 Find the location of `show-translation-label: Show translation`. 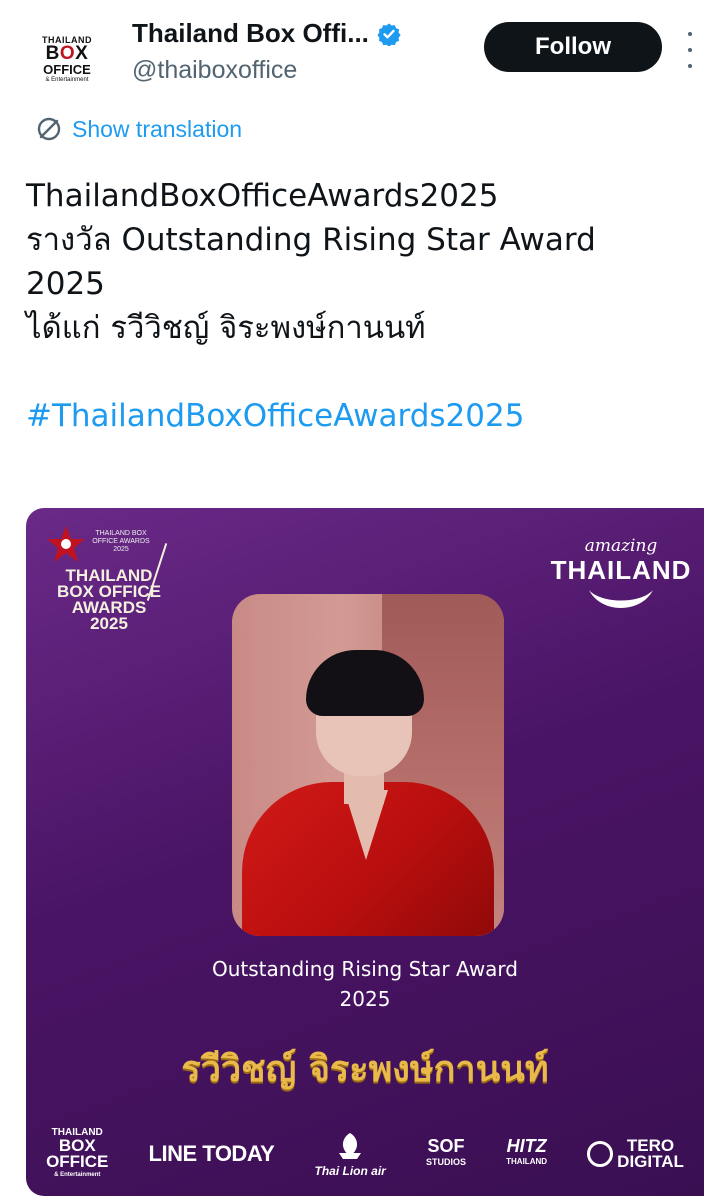

show-translation-label: Show translation is located at coordinates (157, 129).